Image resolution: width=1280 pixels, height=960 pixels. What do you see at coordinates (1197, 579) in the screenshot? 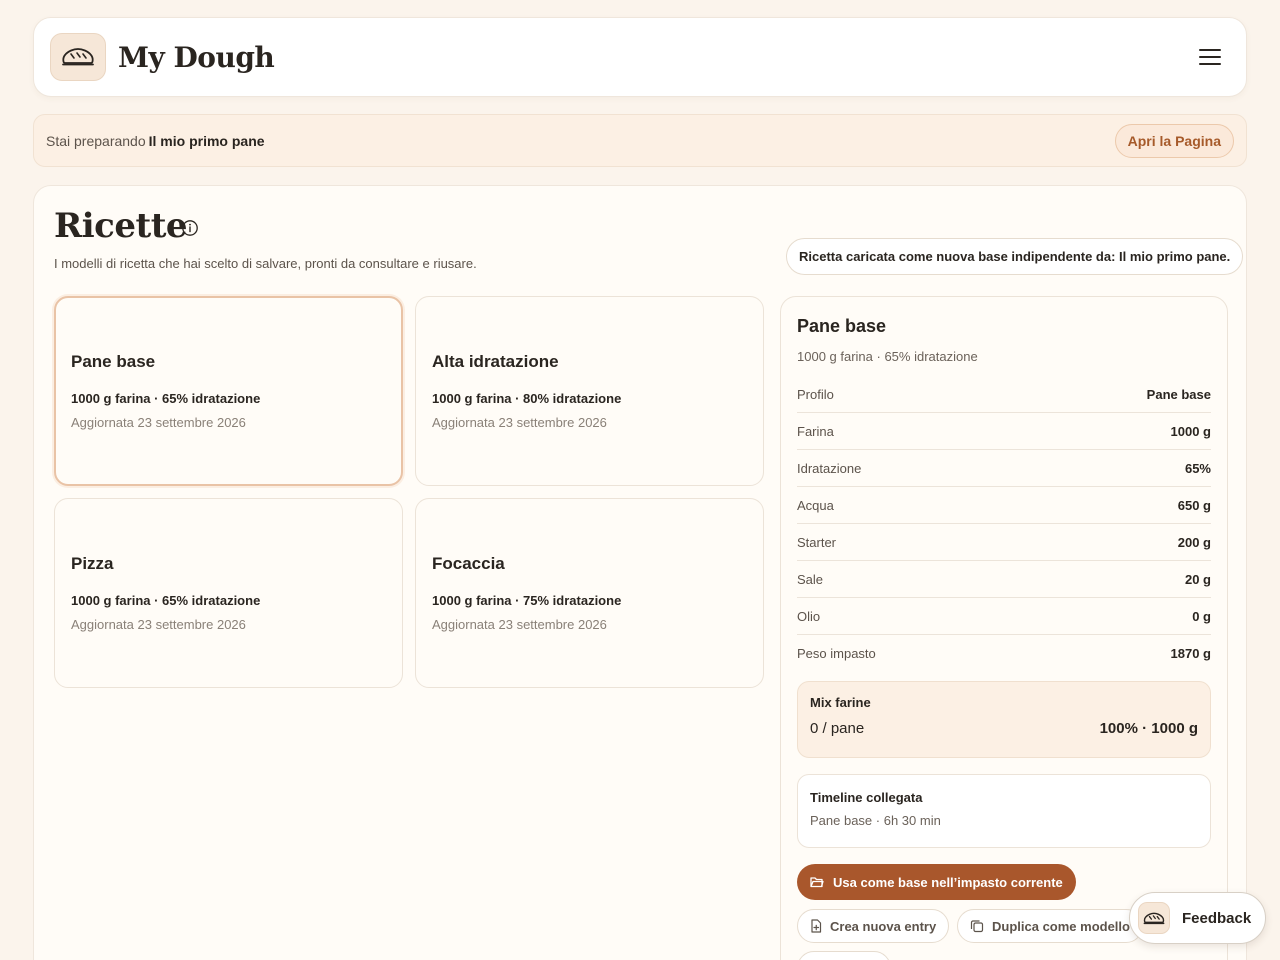
I see `detail-row-value: 20 g` at bounding box center [1197, 579].